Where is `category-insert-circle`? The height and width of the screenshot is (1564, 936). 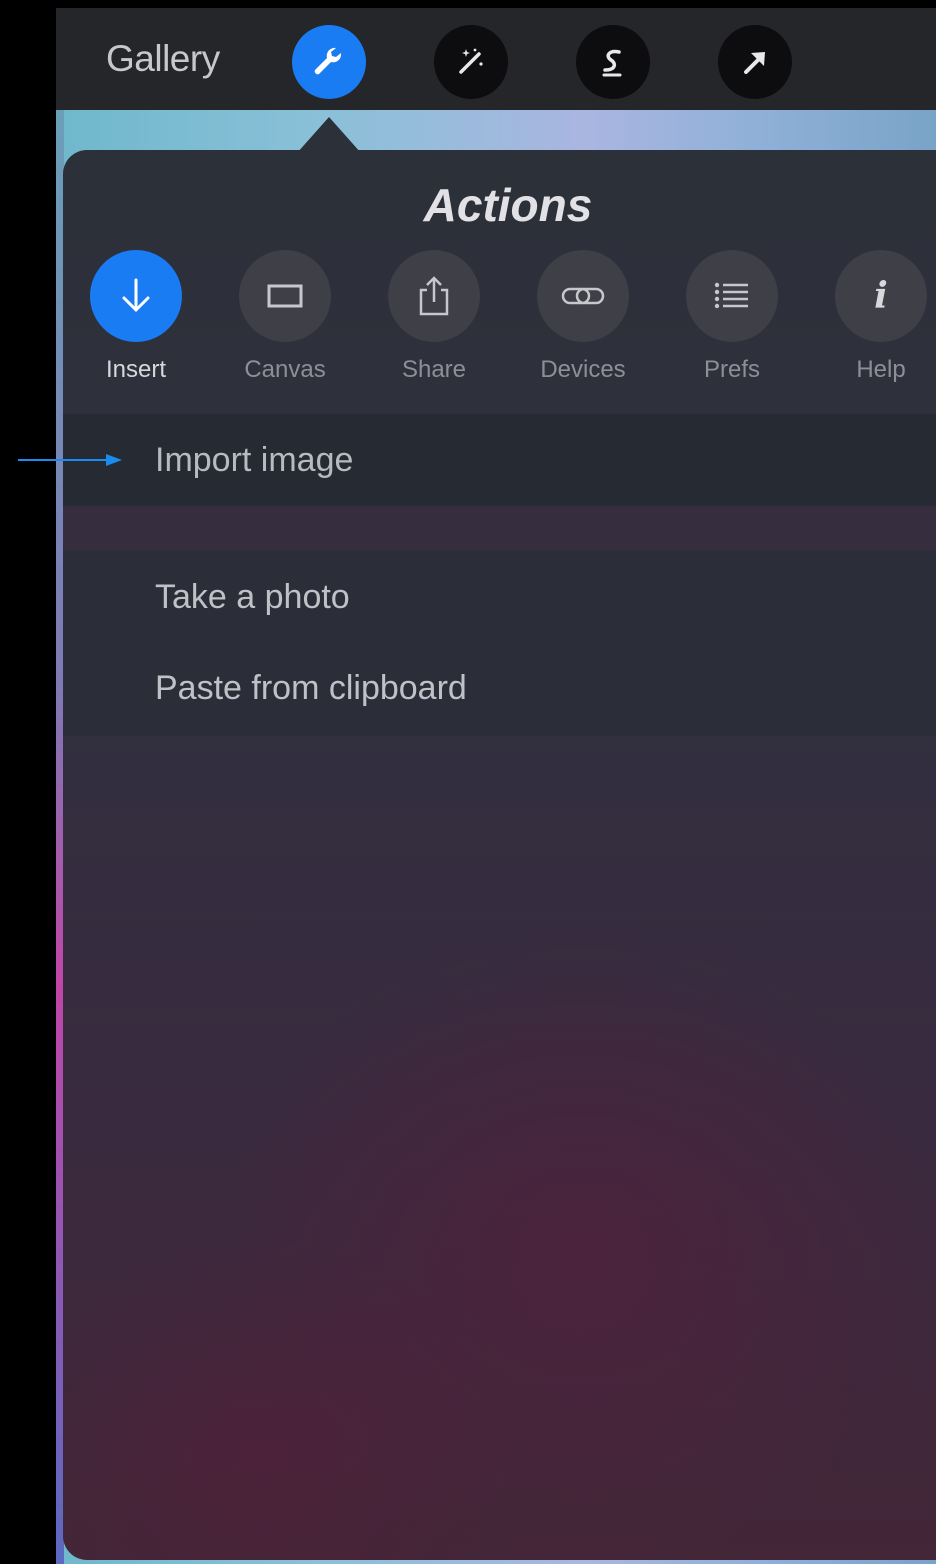 category-insert-circle is located at coordinates (136, 296).